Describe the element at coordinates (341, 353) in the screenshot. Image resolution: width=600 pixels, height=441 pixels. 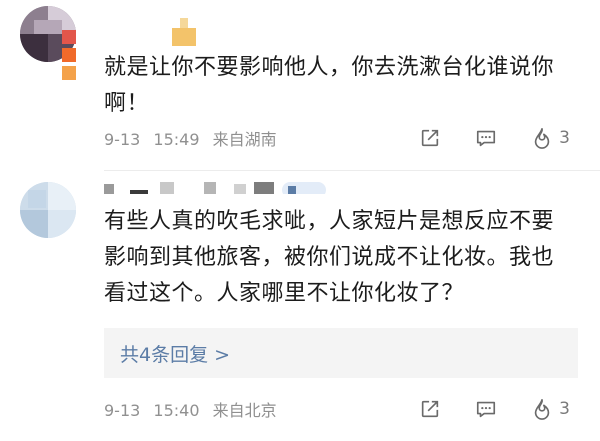
I see `view-replies-link: 共4条回复 >` at that location.